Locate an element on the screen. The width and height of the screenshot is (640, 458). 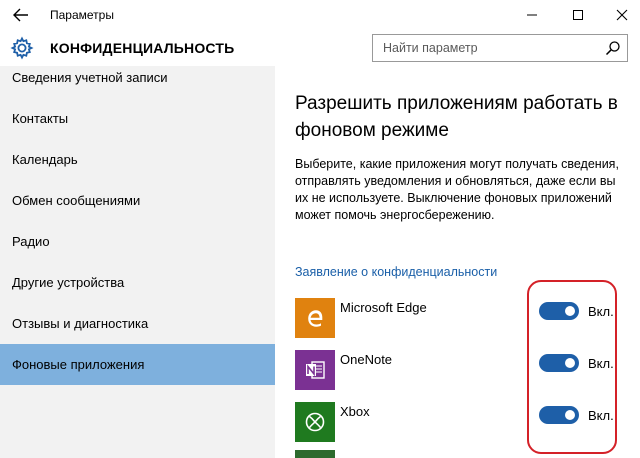
app-row-onenote: OneNote Вкл. is located at coordinates (465, 370).